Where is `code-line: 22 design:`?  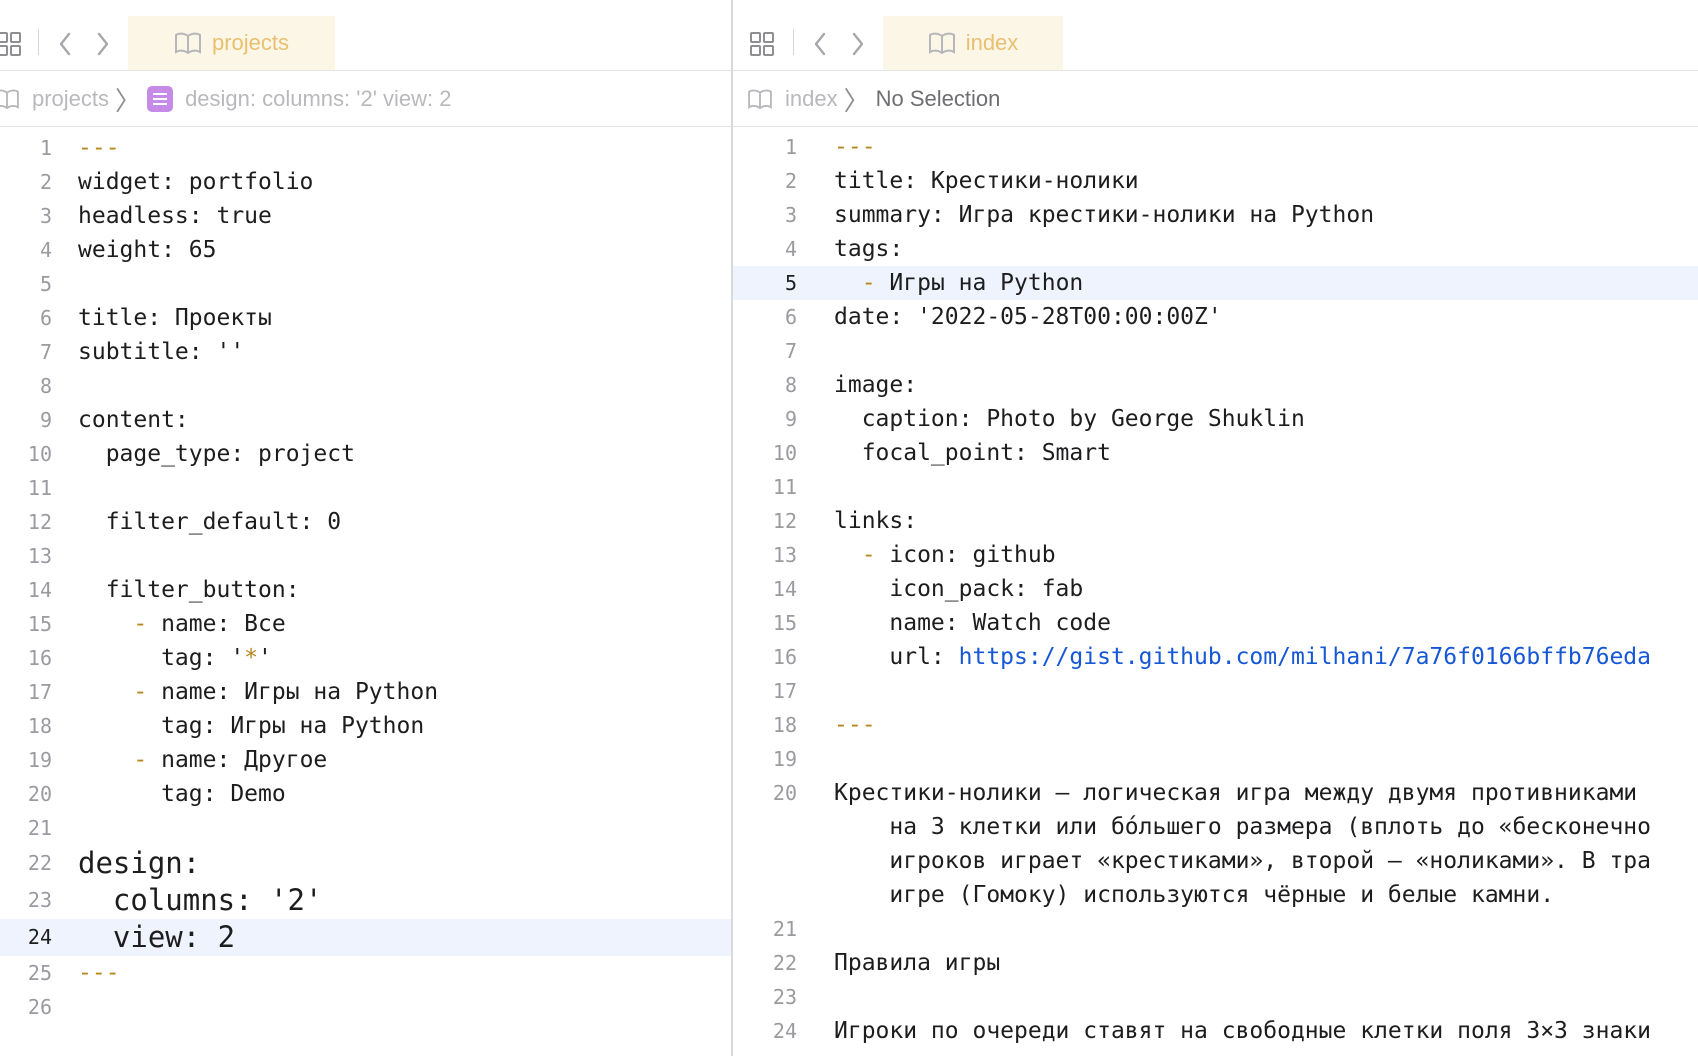 code-line: 22 design: is located at coordinates (366, 863).